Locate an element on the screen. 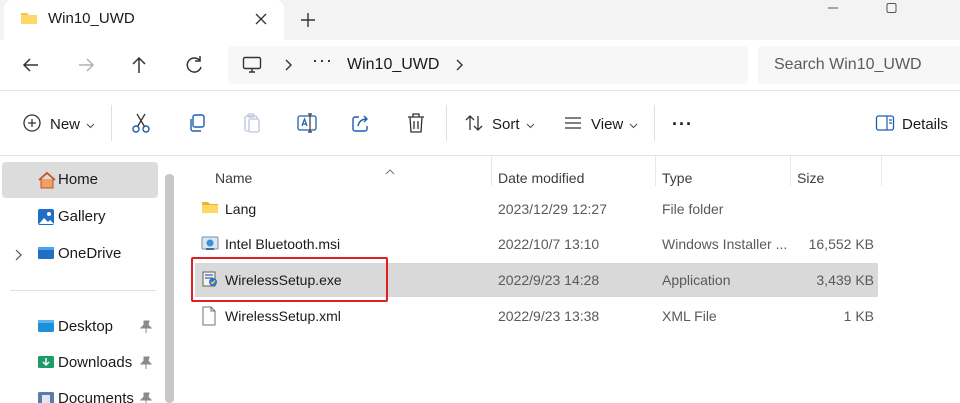 This screenshot has width=960, height=403. column-header-size: Size is located at coordinates (837, 178).